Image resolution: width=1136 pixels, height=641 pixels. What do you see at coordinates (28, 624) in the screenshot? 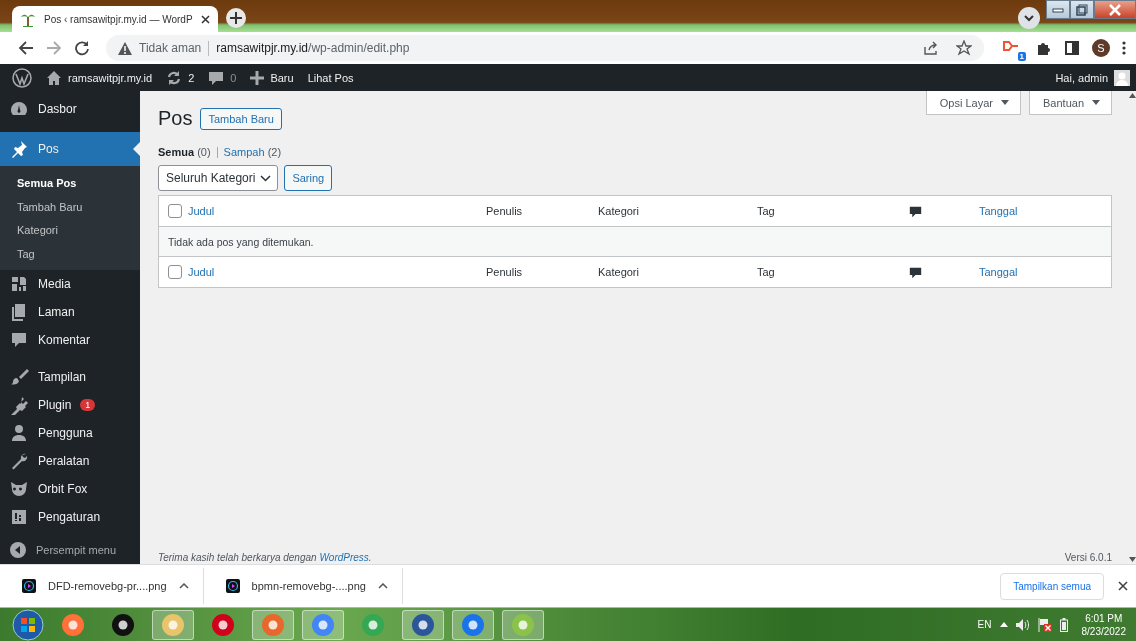
I see `start-button` at bounding box center [28, 624].